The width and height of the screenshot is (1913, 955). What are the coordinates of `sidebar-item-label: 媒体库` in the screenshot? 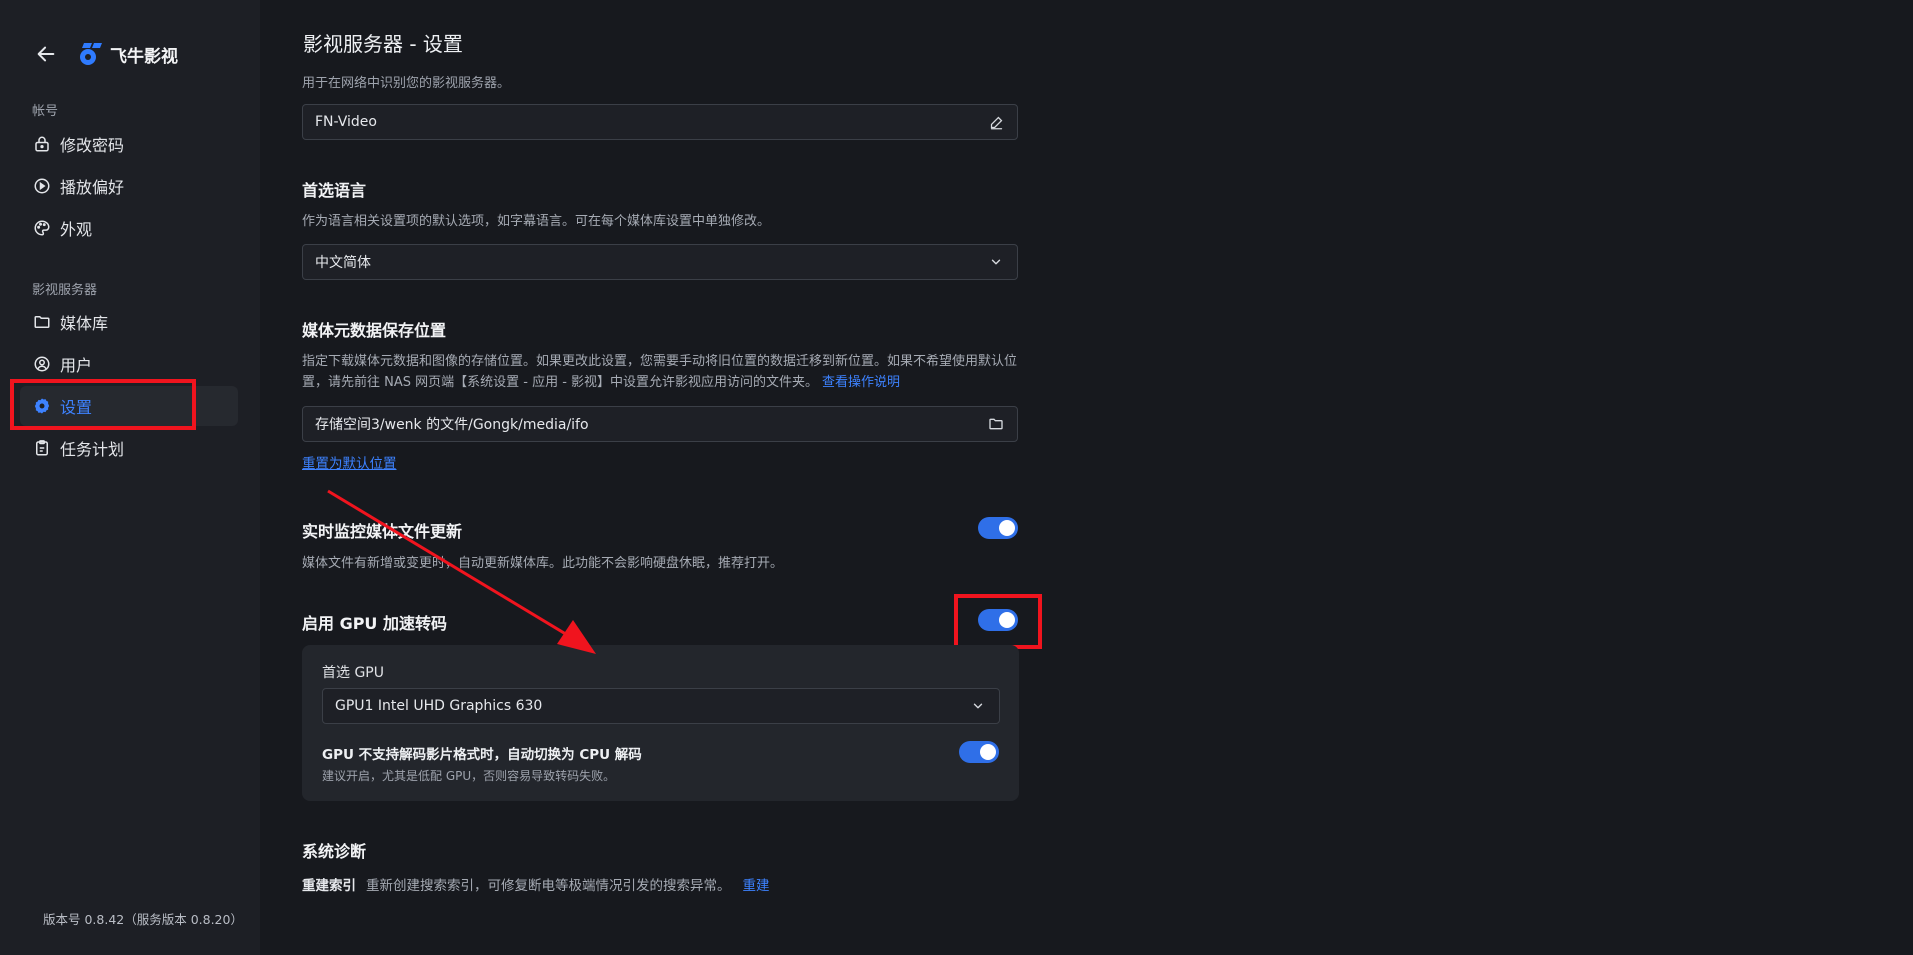 It's located at (84, 323).